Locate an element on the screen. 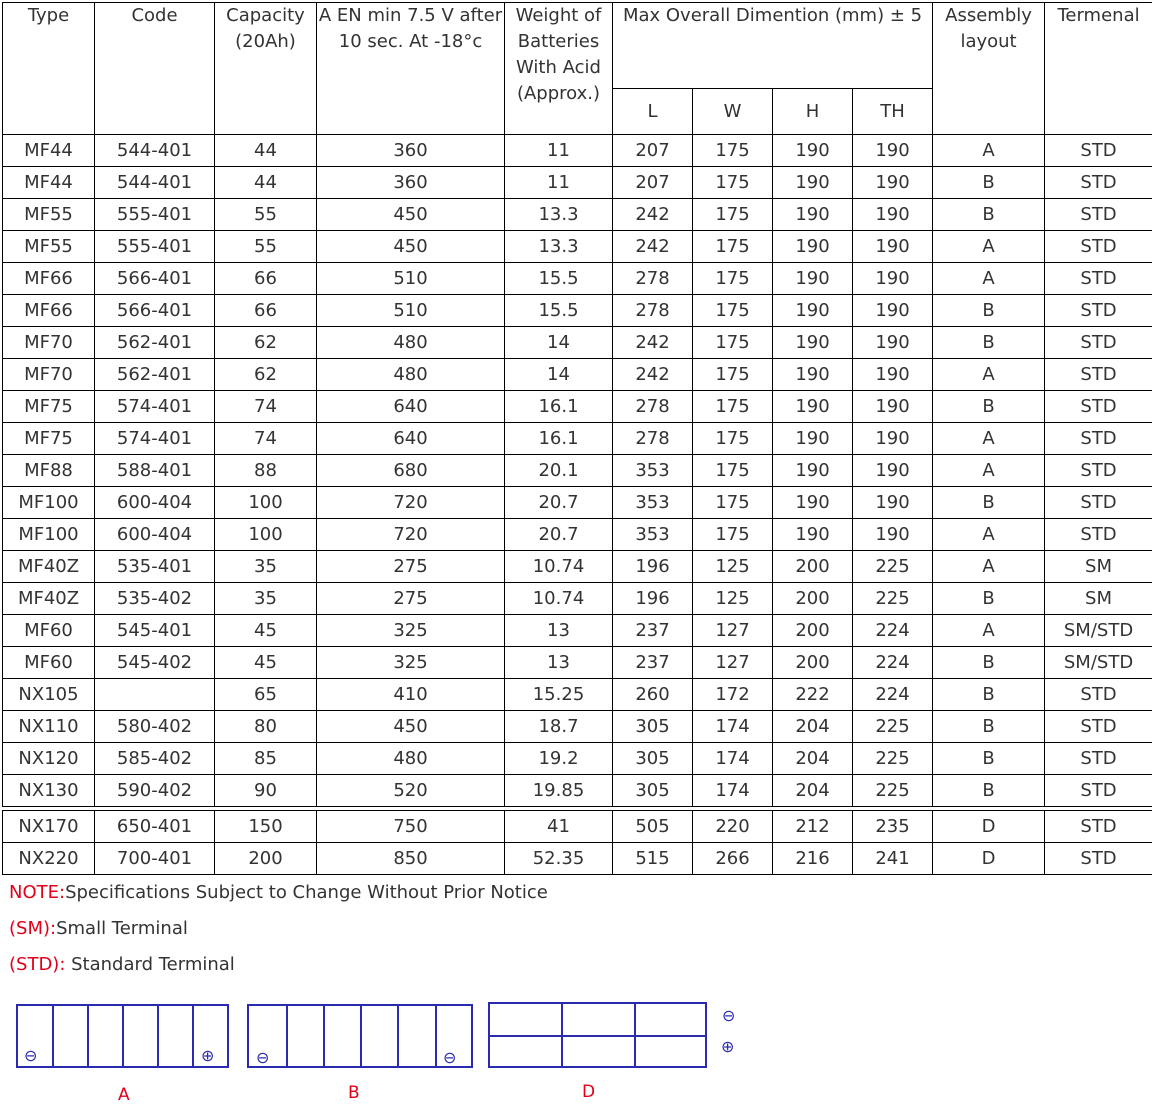 Image resolution: width=1152 pixels, height=1116 pixels. header-code: Code is located at coordinates (154, 68).